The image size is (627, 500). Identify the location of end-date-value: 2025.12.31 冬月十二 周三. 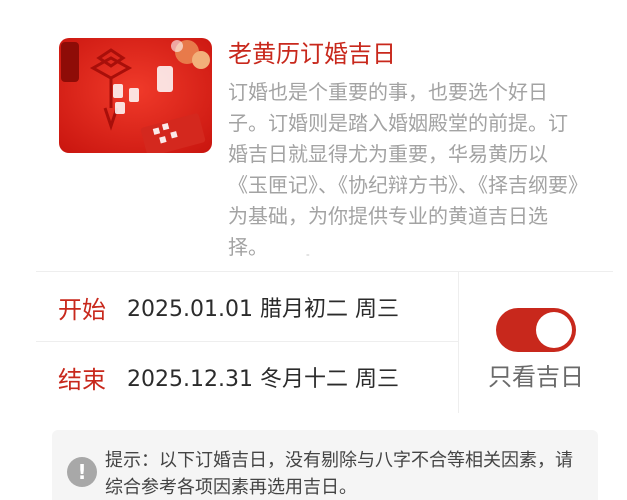
(263, 377).